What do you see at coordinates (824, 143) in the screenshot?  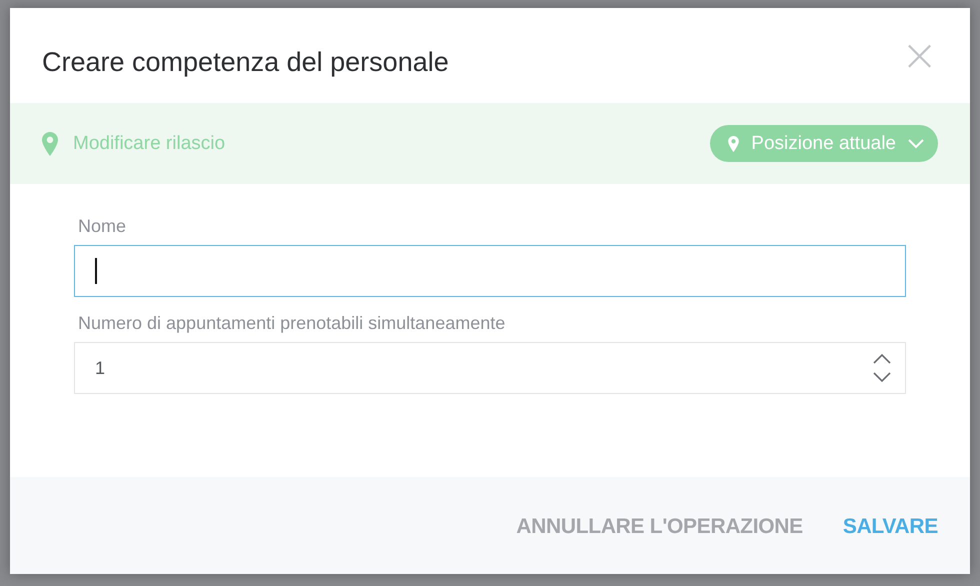 I see `location-dropdown: Posizione attuale` at bounding box center [824, 143].